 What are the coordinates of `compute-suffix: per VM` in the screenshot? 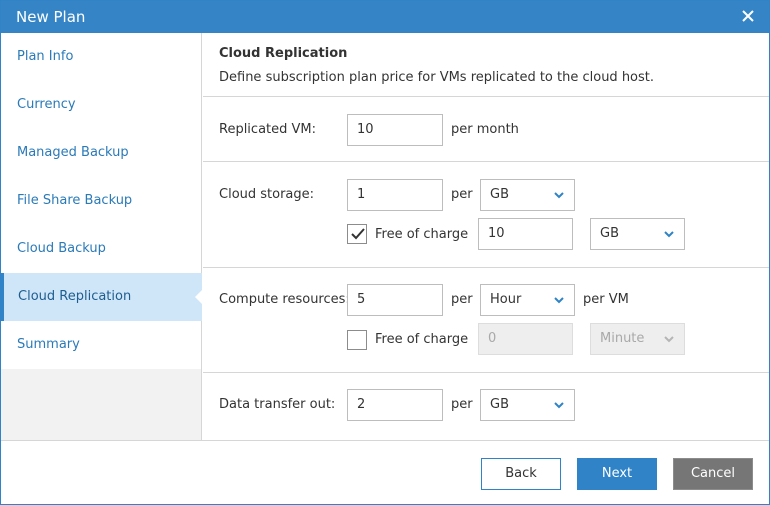 It's located at (606, 299).